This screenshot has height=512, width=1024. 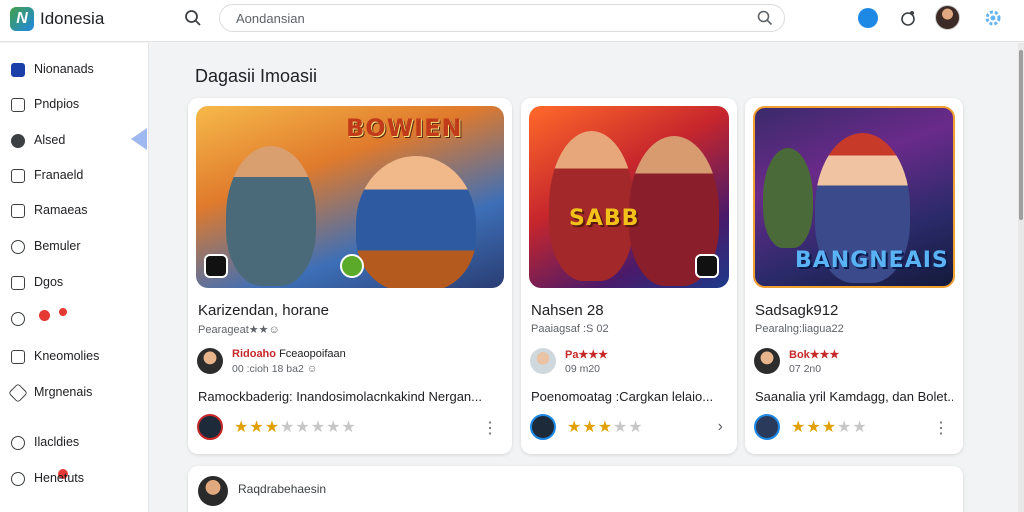 I want to click on play-icon, so click(x=352, y=266).